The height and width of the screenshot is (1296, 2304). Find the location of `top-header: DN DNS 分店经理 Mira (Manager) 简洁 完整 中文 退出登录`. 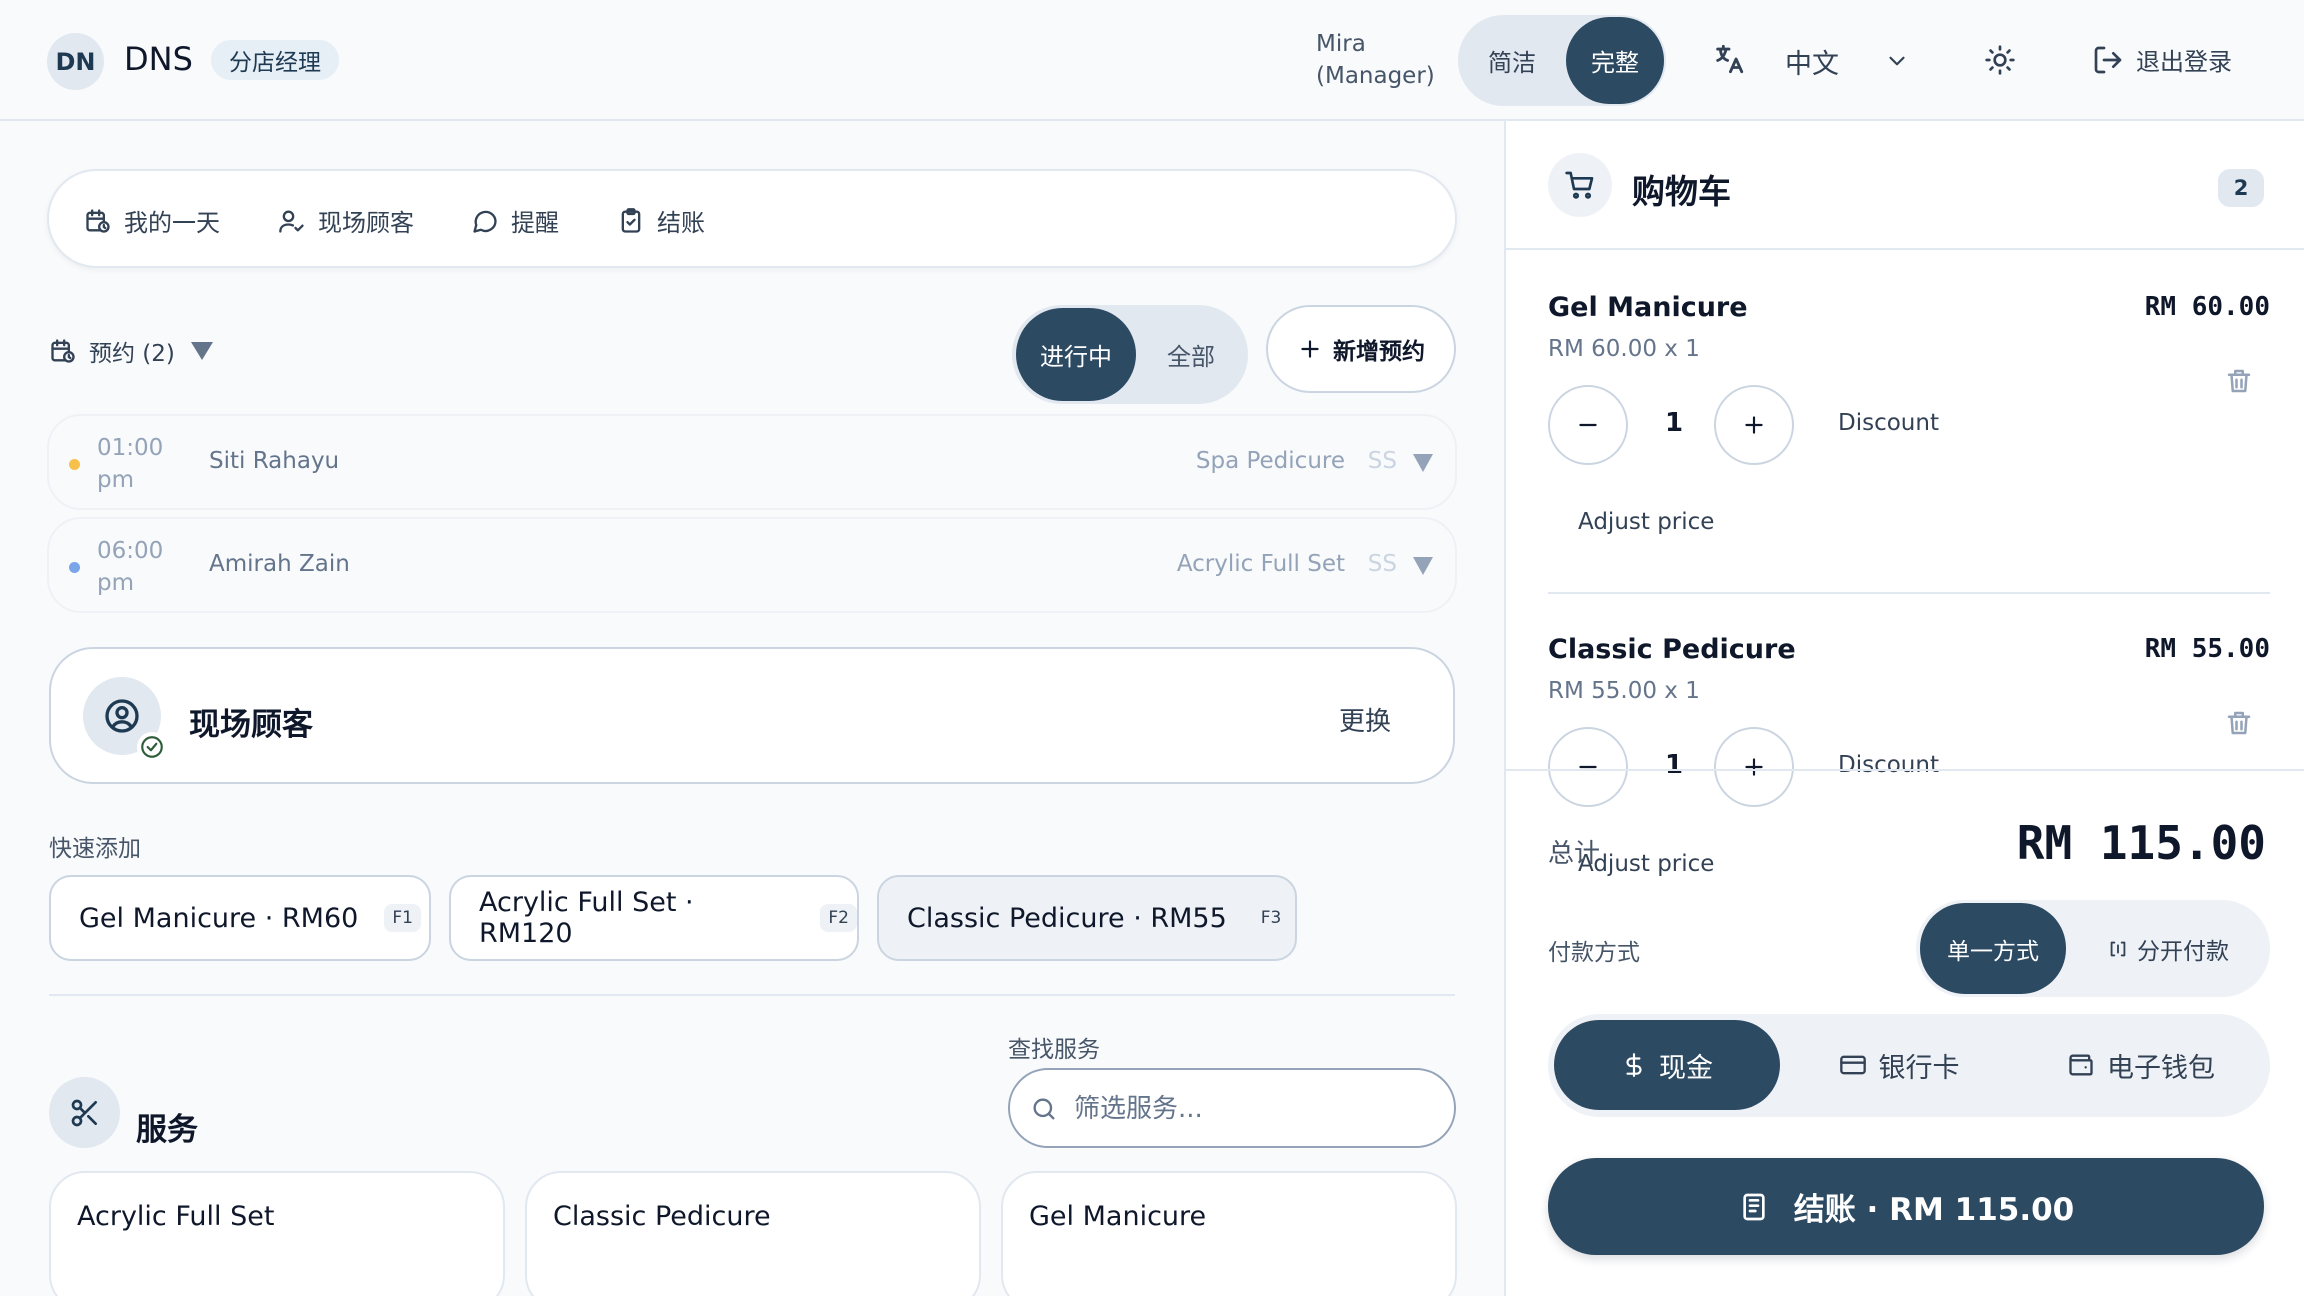

top-header: DN DNS 分店经理 Mira (Manager) 简洁 完整 中文 退出登录 is located at coordinates (1152, 60).